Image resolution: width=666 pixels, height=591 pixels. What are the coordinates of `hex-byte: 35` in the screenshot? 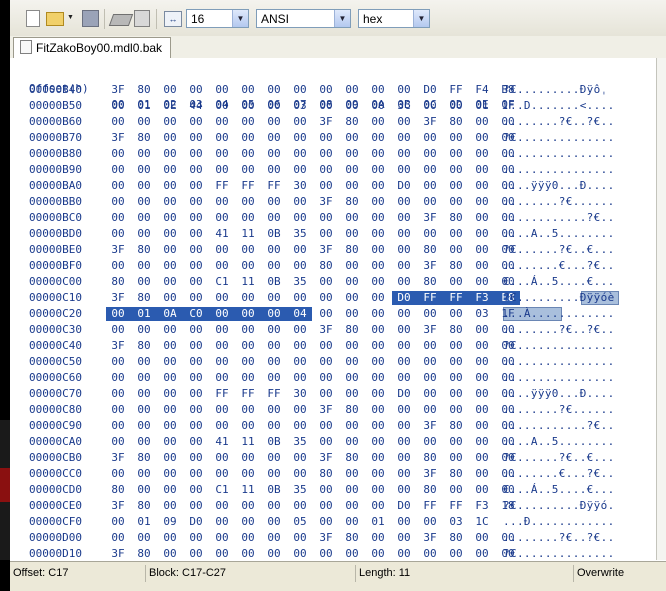 It's located at (300, 442).